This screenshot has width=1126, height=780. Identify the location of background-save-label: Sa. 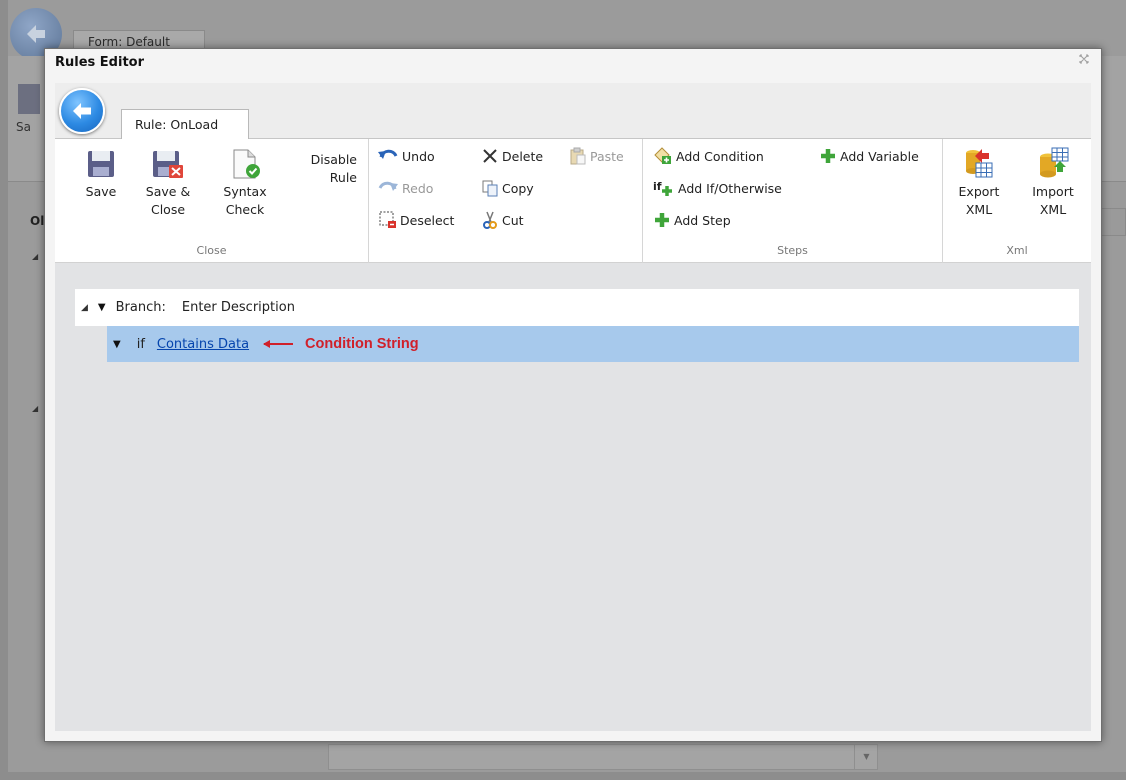
(23, 127).